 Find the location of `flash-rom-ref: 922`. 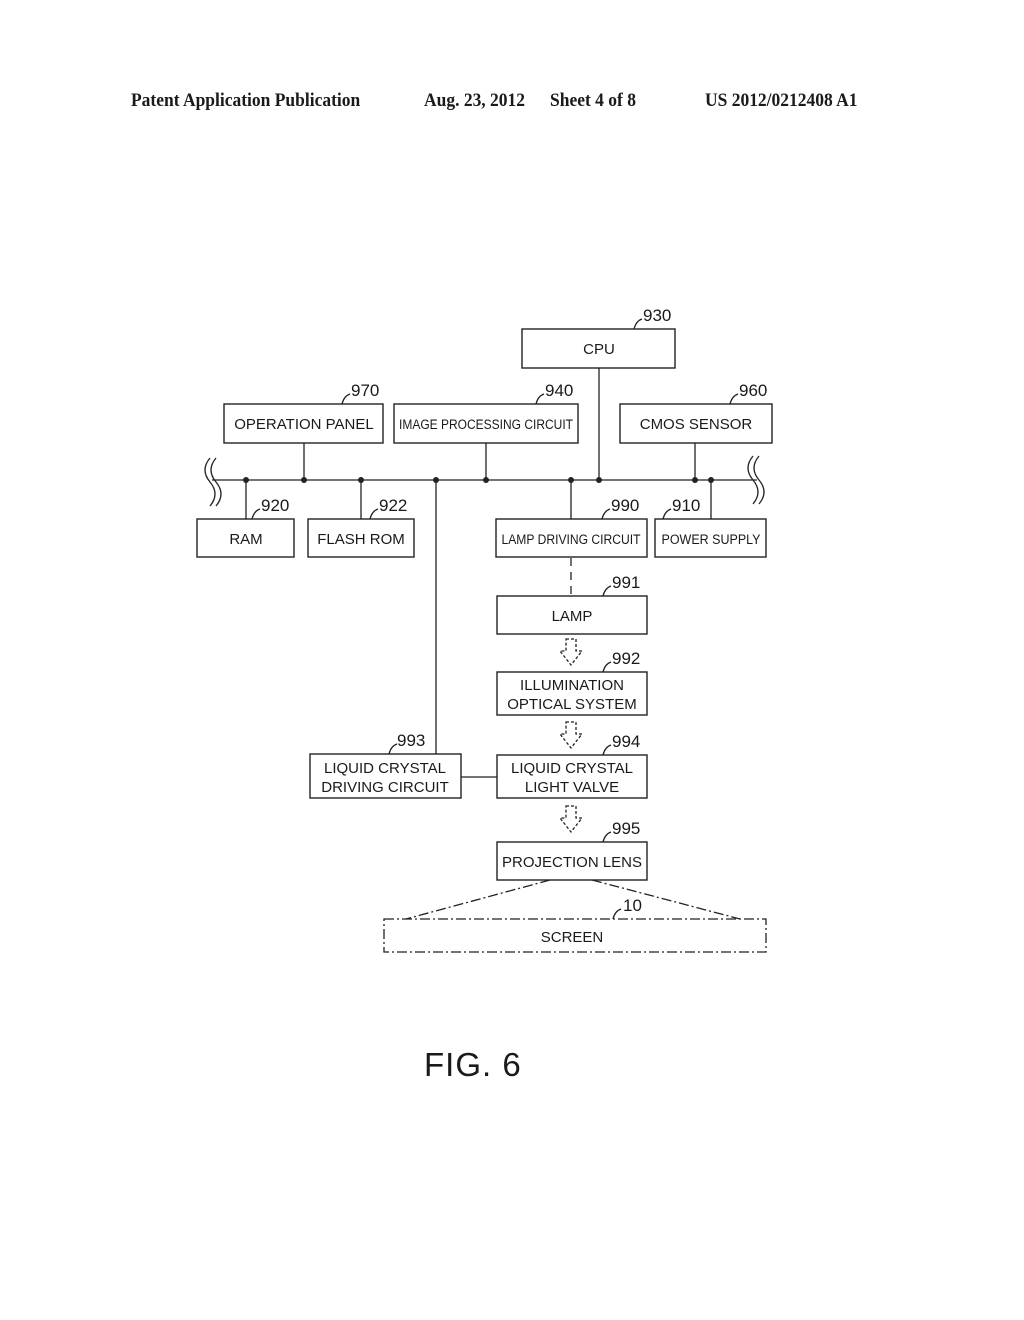

flash-rom-ref: 922 is located at coordinates (393, 505).